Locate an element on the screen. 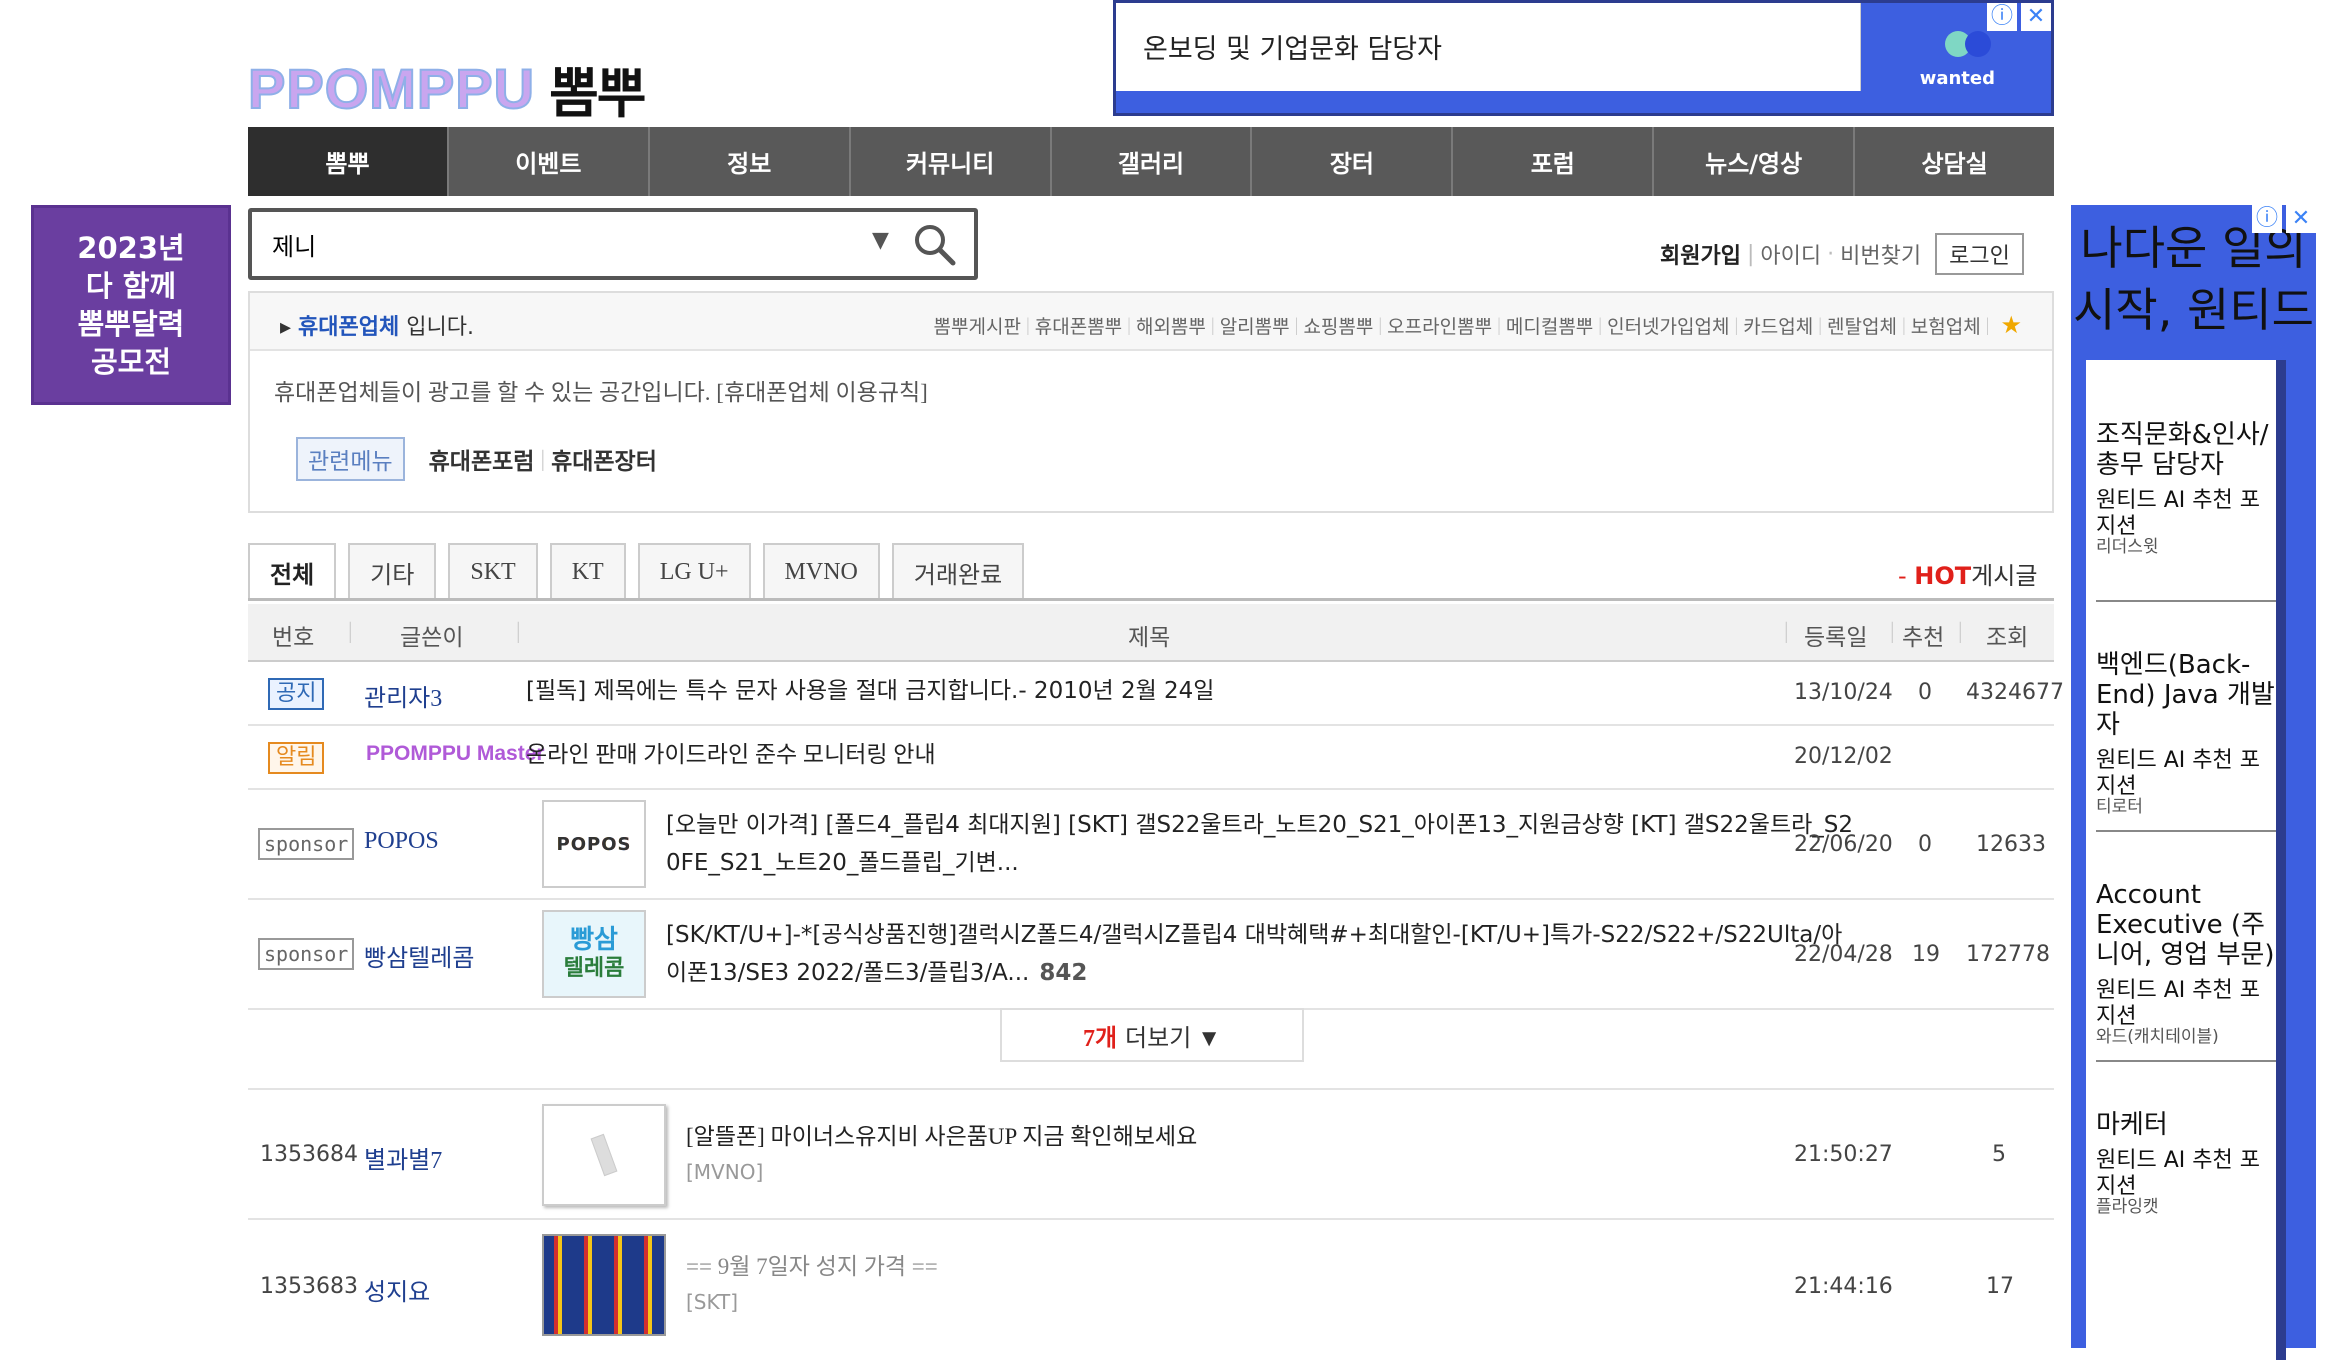  nav-item-news: 뉴스/영상 is located at coordinates (1755, 161).